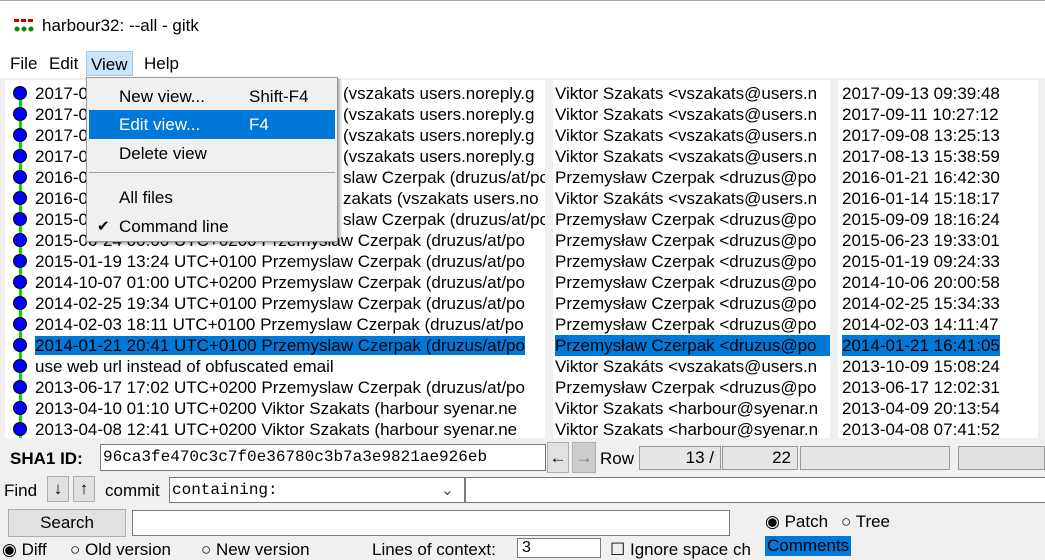 The width and height of the screenshot is (1045, 560). What do you see at coordinates (920, 114) in the screenshot?
I see `commit-date: 2017-09-11 10:27:12` at bounding box center [920, 114].